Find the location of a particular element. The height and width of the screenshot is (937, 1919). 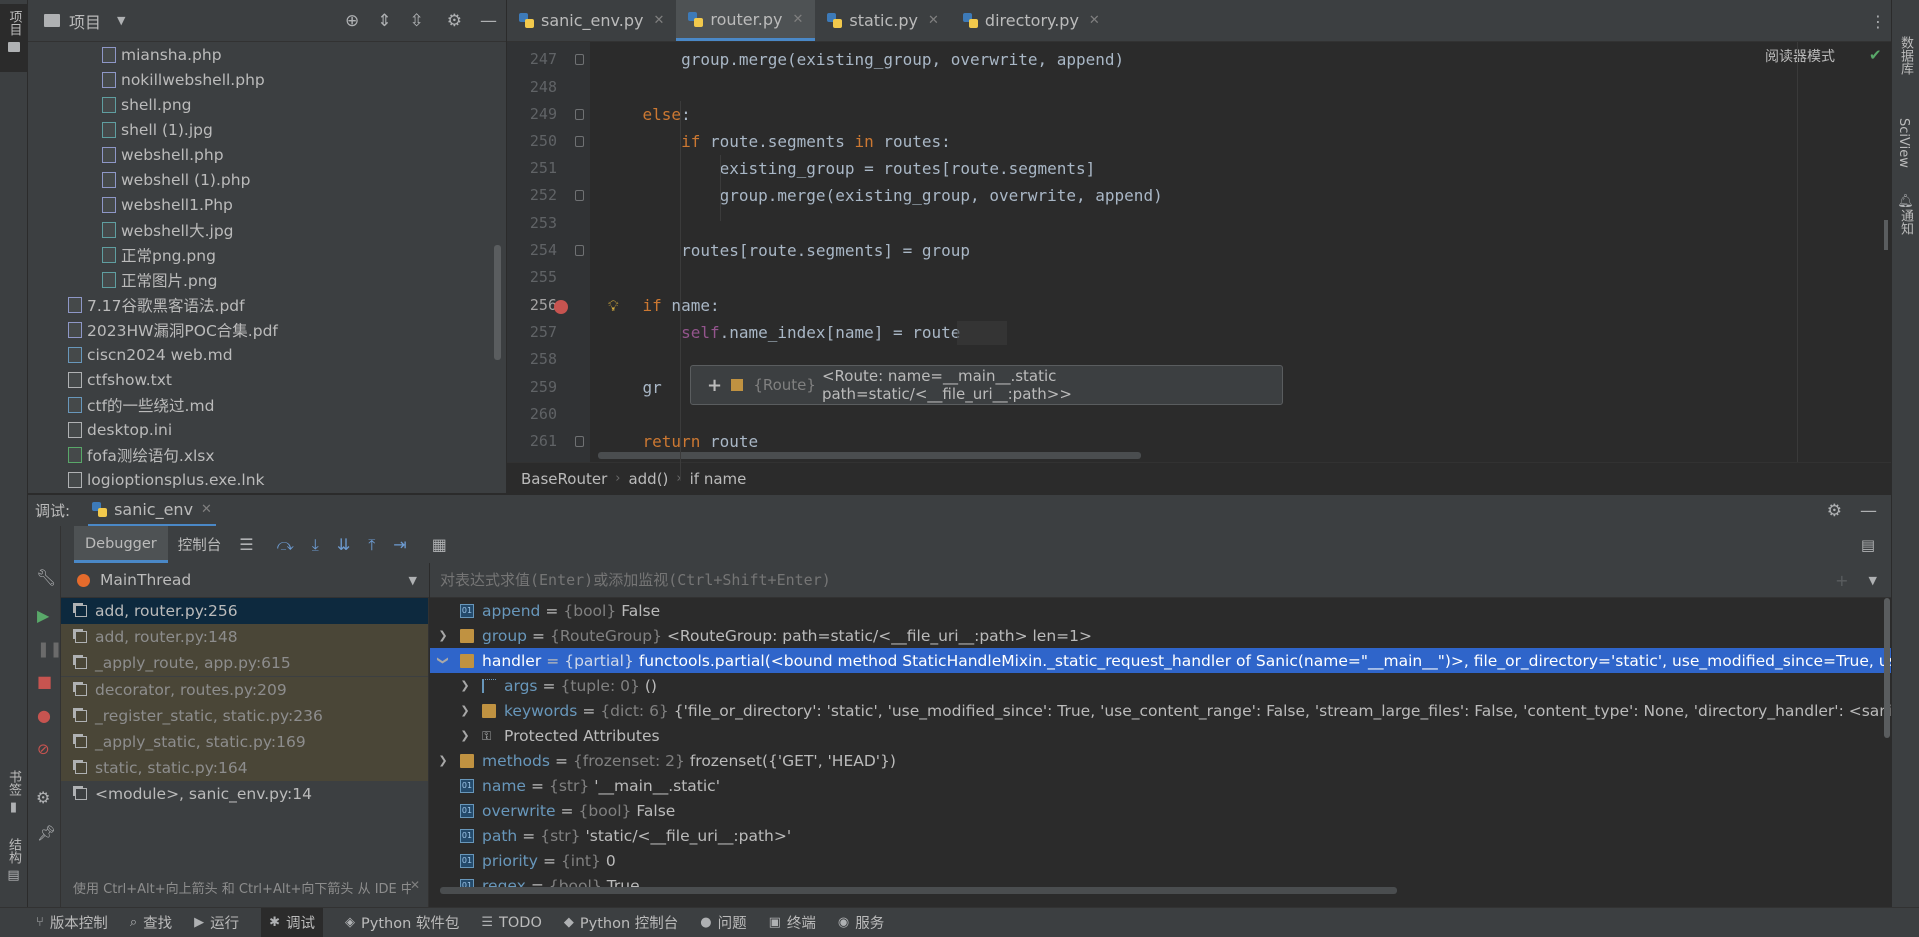

pause-icon: ❚❚ is located at coordinates (49, 649).